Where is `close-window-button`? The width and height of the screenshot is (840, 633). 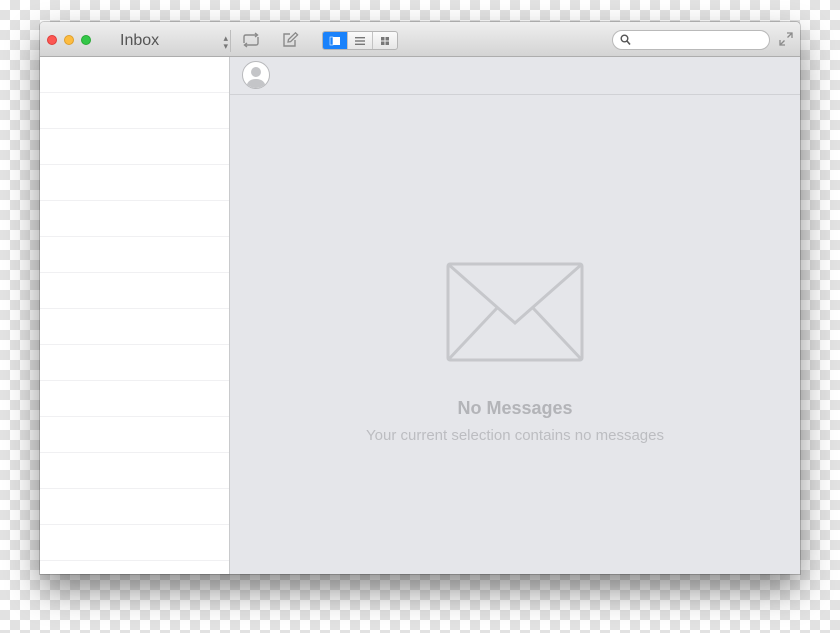
close-window-button is located at coordinates (52, 40).